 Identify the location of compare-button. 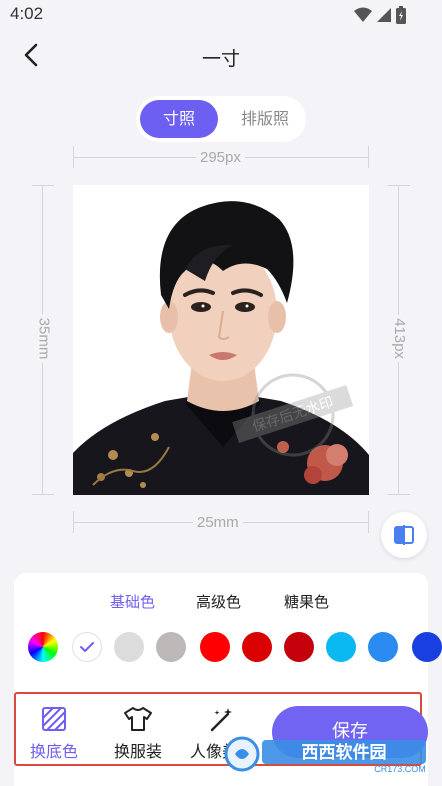
(404, 535).